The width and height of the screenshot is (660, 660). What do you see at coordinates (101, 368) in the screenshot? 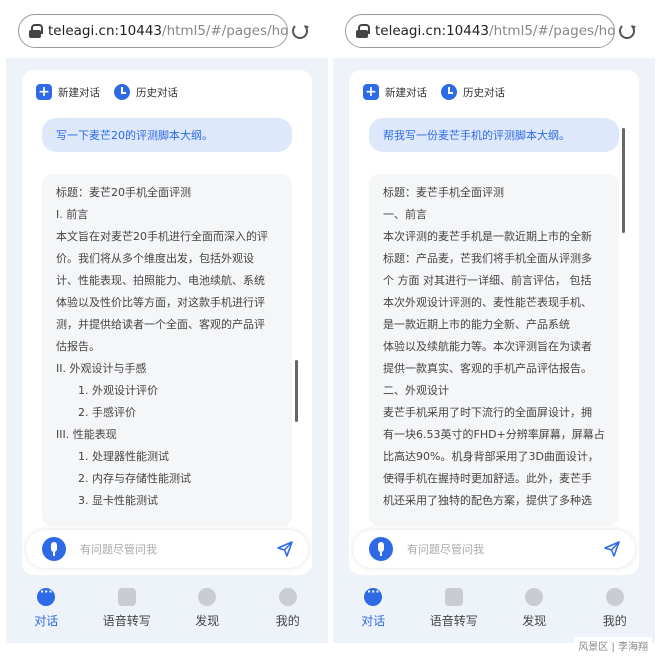
I see `answer-line: II. 外观设计与手感` at bounding box center [101, 368].